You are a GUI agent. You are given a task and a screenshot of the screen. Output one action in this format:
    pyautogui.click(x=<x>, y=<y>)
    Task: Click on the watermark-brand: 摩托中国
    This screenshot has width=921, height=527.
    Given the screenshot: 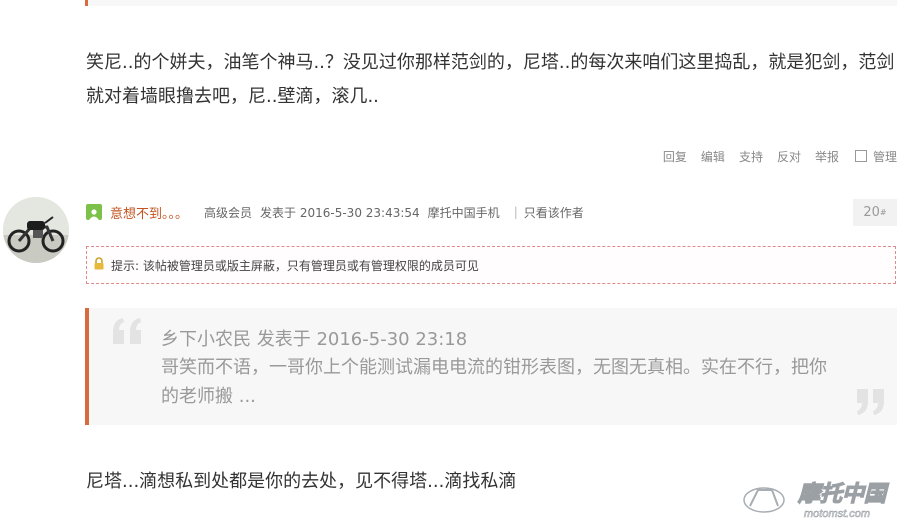 What is the action you would take?
    pyautogui.click(x=843, y=493)
    